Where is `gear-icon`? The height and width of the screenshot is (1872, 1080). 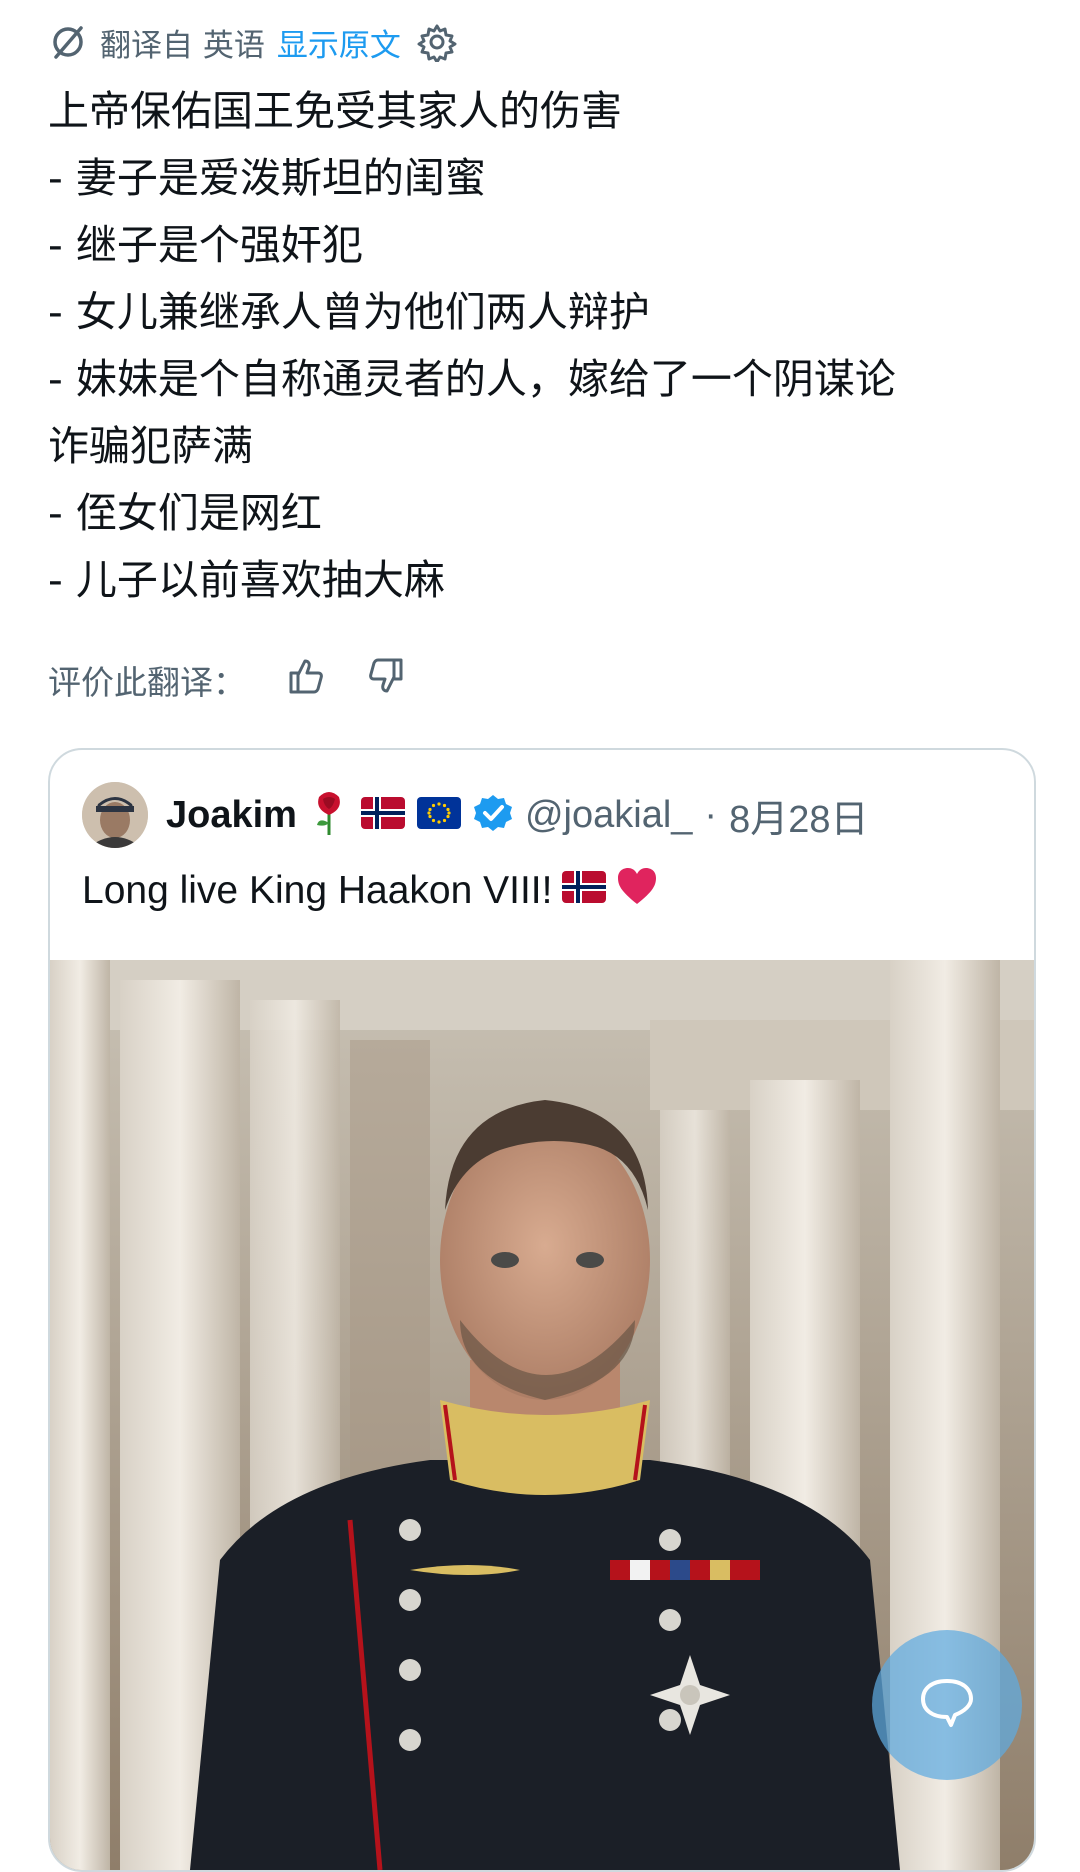
gear-icon is located at coordinates (437, 42).